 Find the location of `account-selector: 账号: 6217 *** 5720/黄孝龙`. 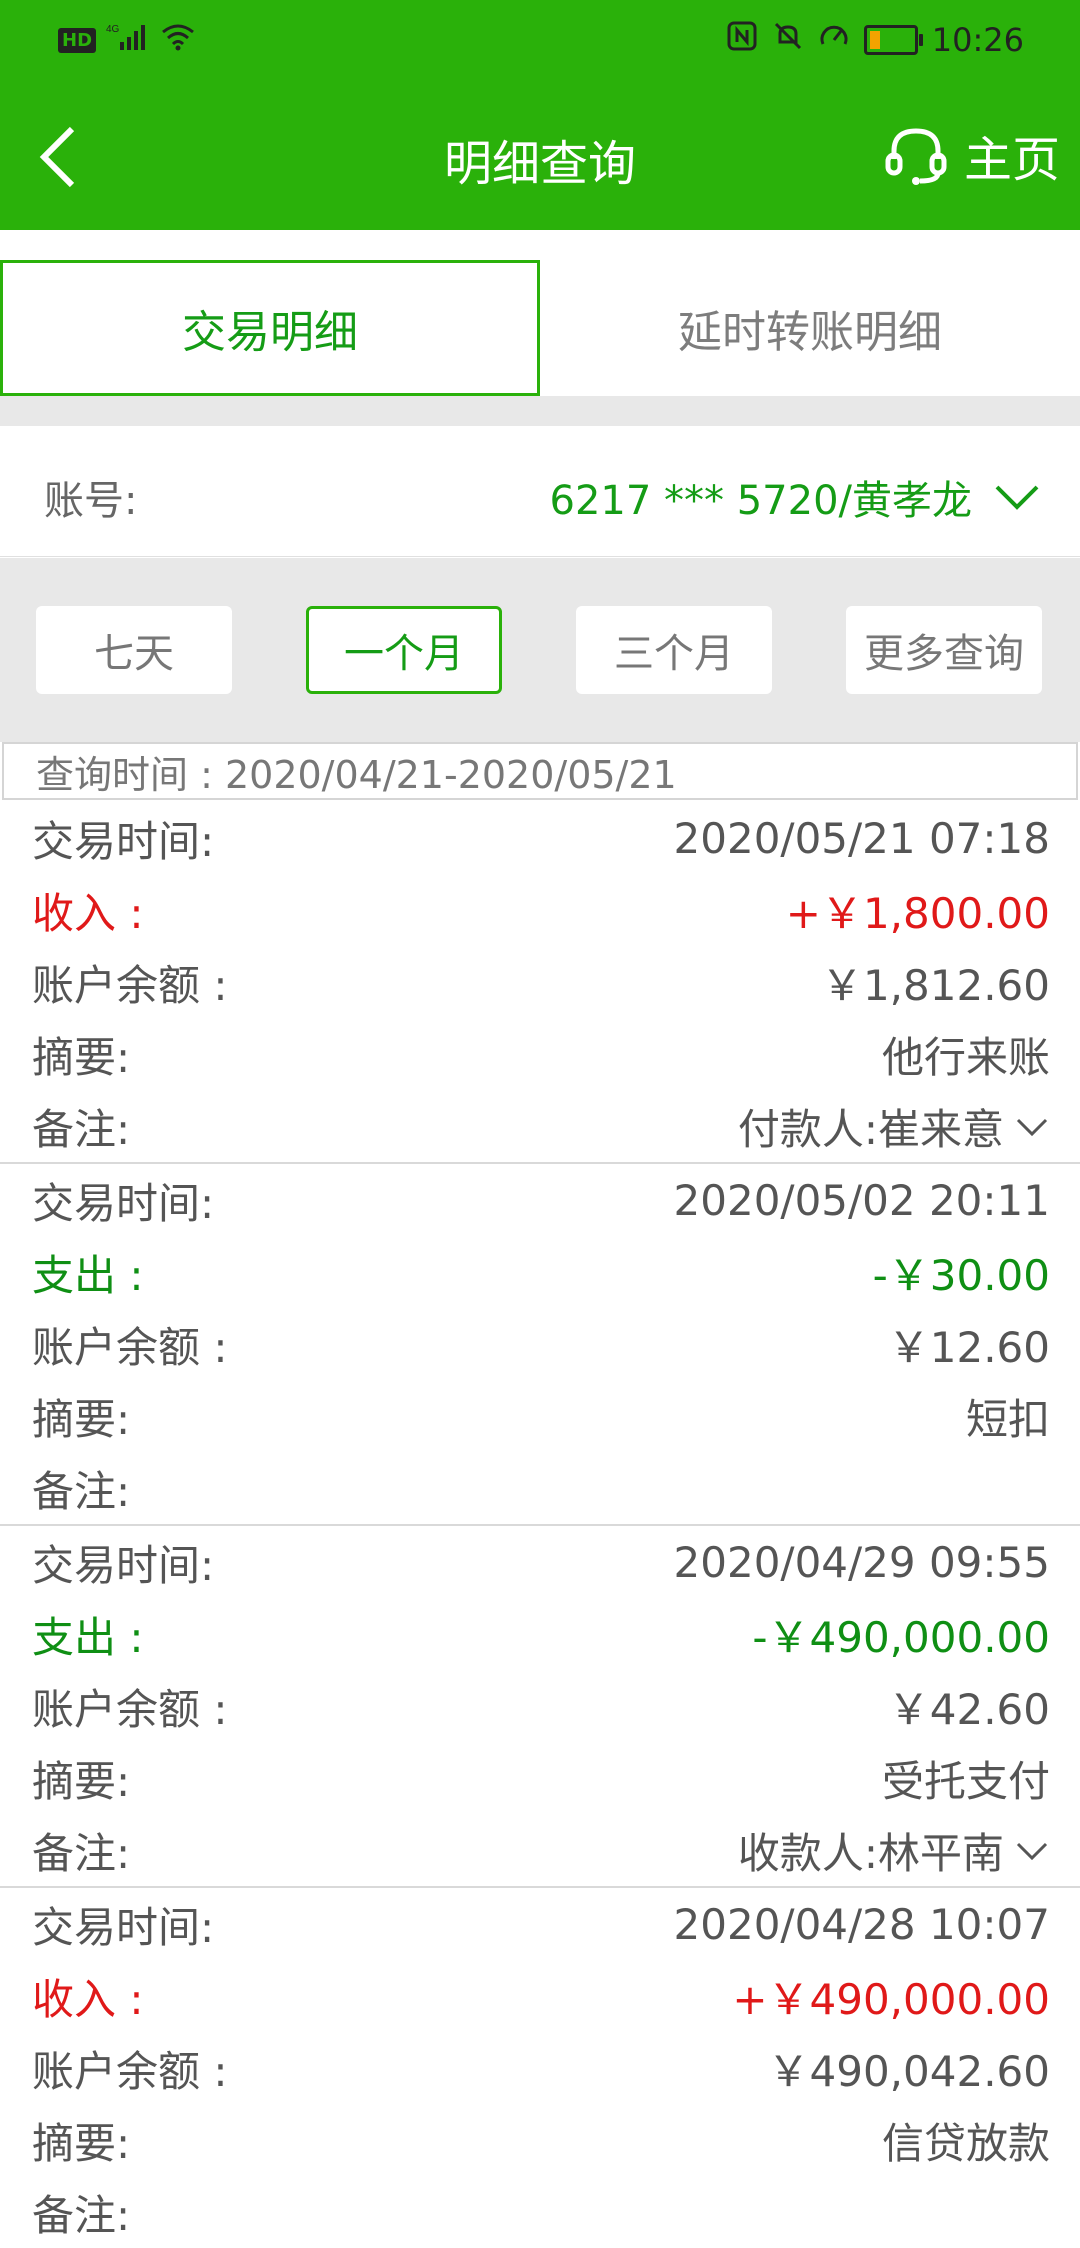

account-selector: 账号: 6217 *** 5720/黄孝龙 is located at coordinates (540, 491).